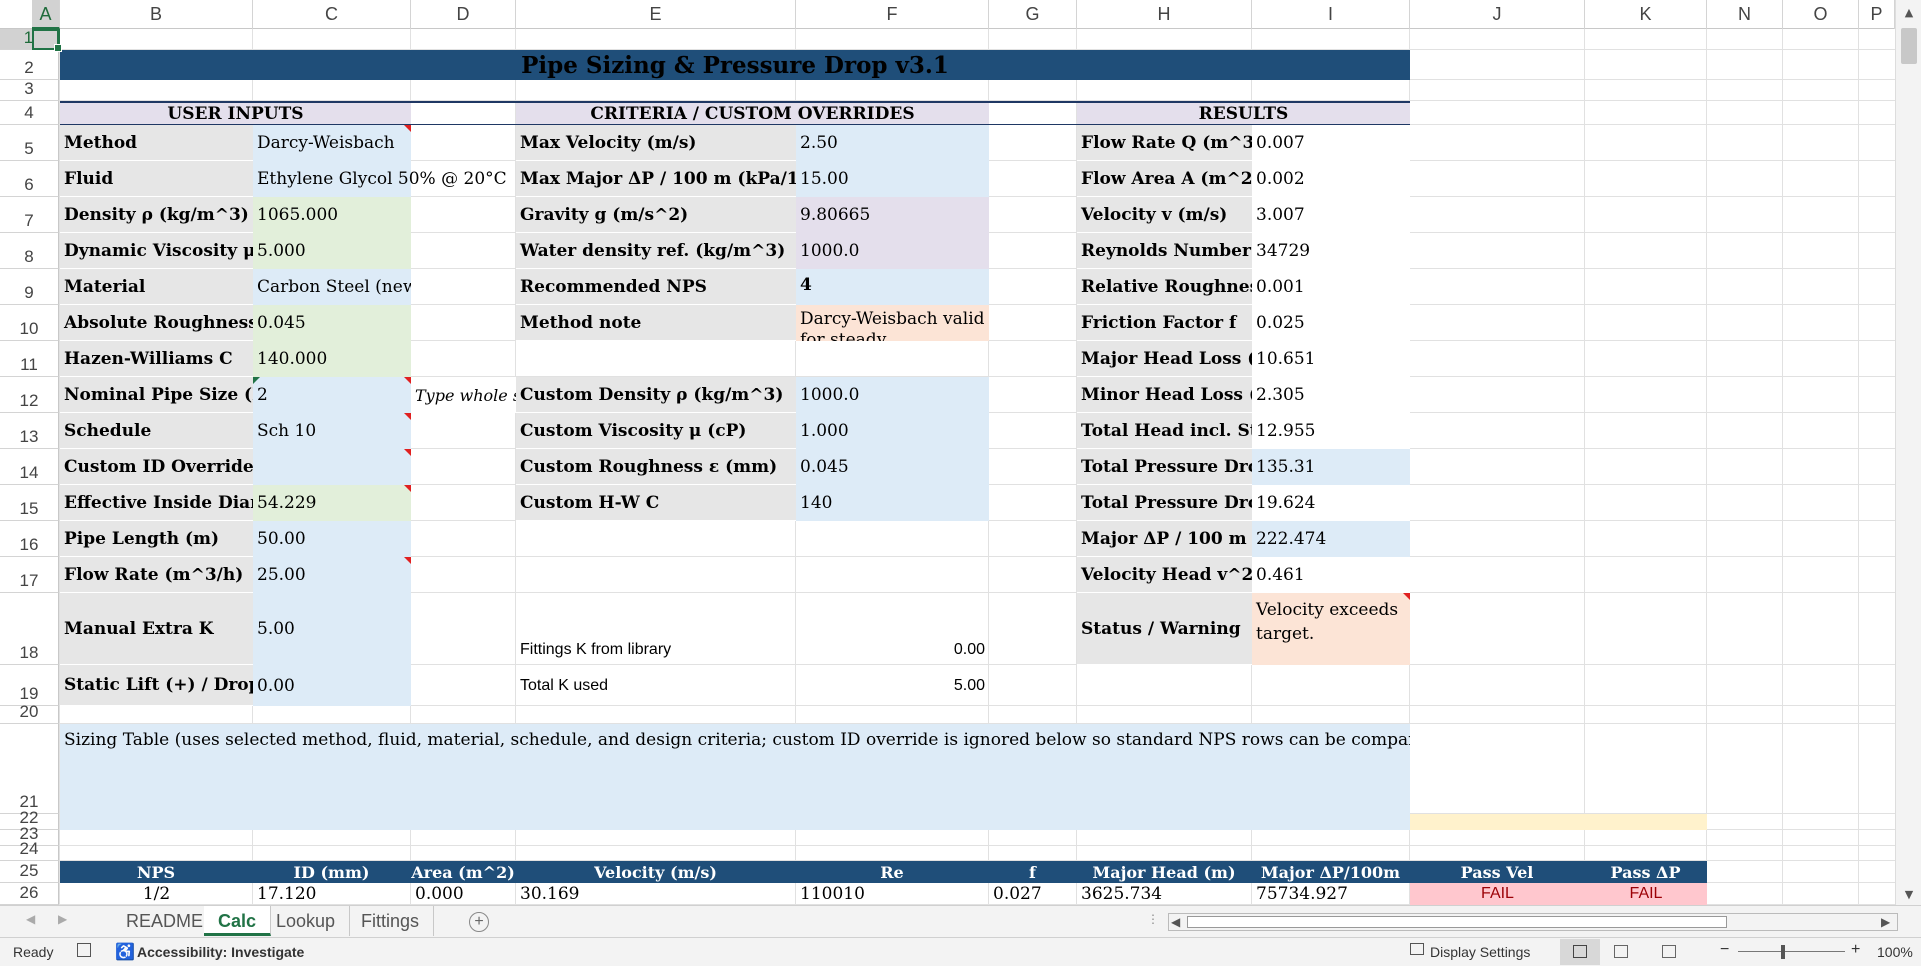  What do you see at coordinates (46, 14) in the screenshot?
I see `column-header-a: A` at bounding box center [46, 14].